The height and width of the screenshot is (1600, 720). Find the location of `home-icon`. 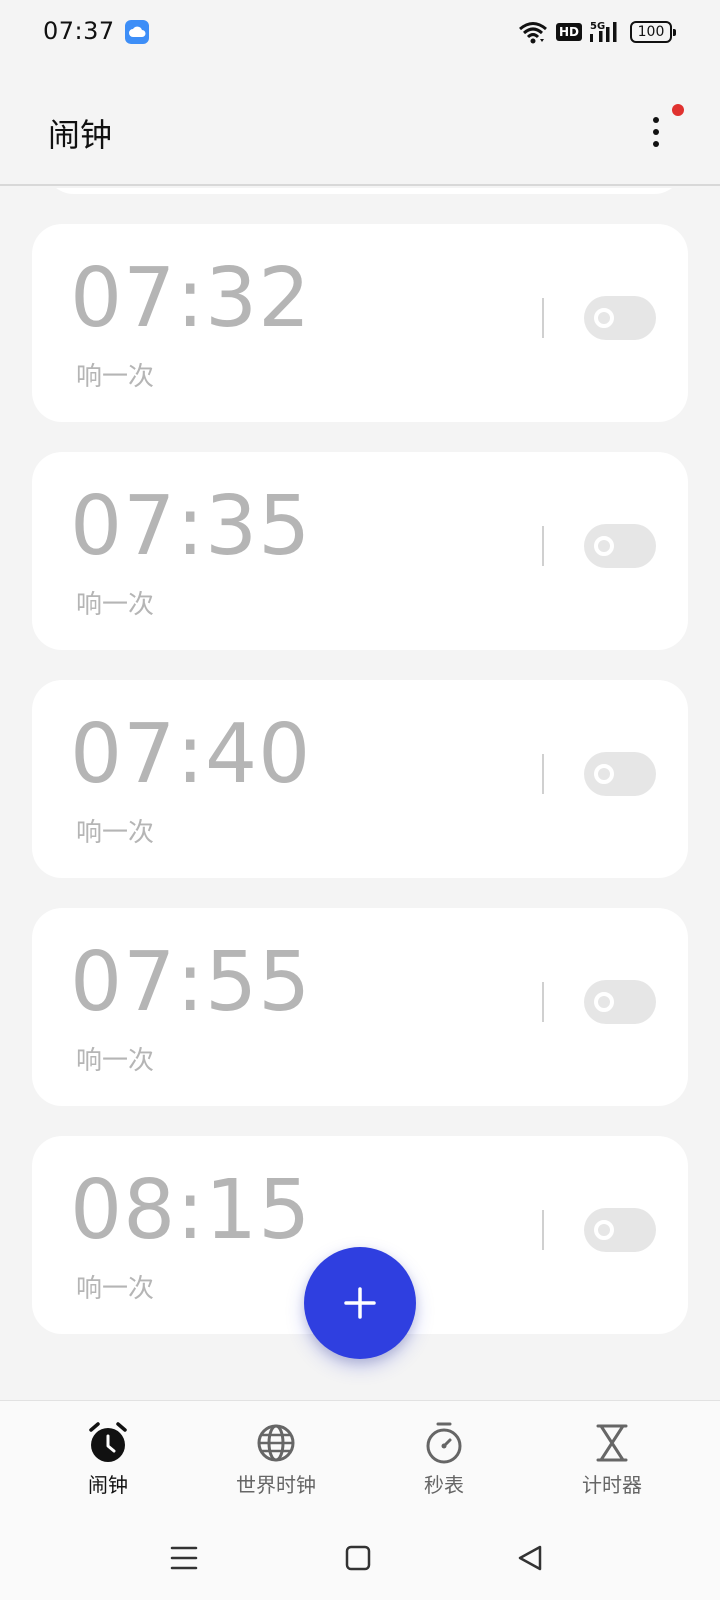

home-icon is located at coordinates (358, 1558).